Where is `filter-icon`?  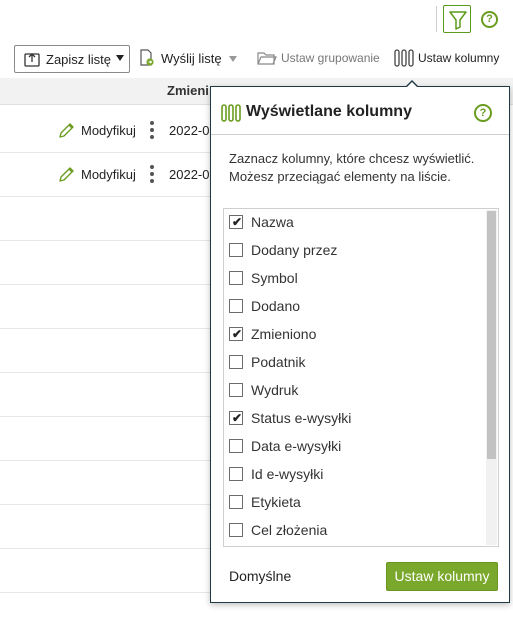 filter-icon is located at coordinates (458, 20).